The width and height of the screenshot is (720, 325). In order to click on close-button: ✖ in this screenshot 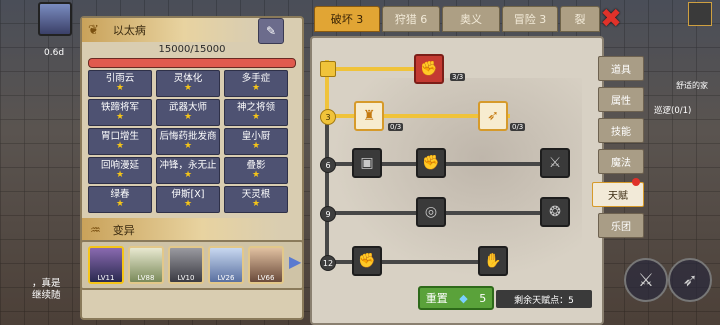, I will do `click(611, 19)`.